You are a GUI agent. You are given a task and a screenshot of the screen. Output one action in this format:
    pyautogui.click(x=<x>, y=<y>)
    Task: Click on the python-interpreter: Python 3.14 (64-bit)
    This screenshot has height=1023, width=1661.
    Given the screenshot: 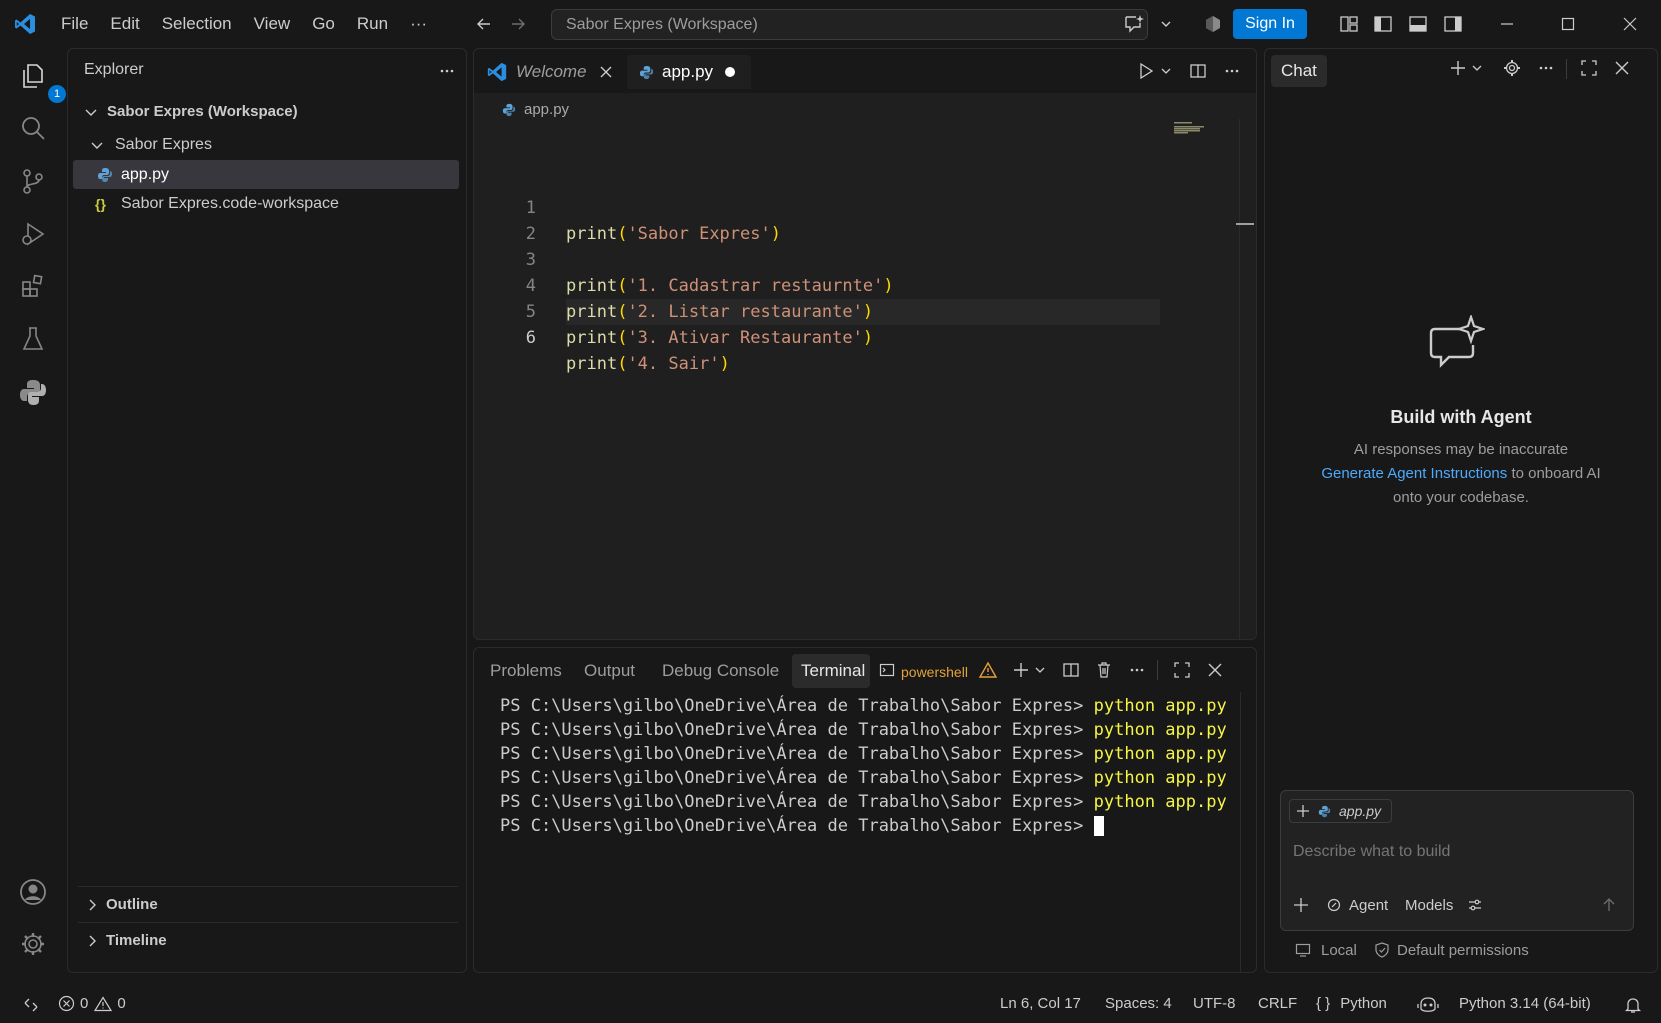 What is the action you would take?
    pyautogui.click(x=1525, y=1003)
    